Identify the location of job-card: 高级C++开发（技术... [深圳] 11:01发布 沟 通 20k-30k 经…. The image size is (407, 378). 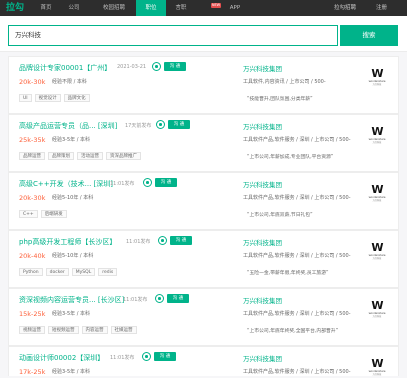
(203, 201).